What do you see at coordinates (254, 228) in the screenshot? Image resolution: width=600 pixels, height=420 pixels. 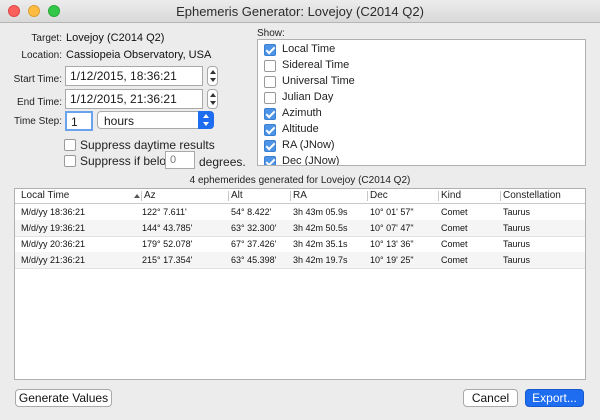 I see `cell-alt: 63° 32.300'` at bounding box center [254, 228].